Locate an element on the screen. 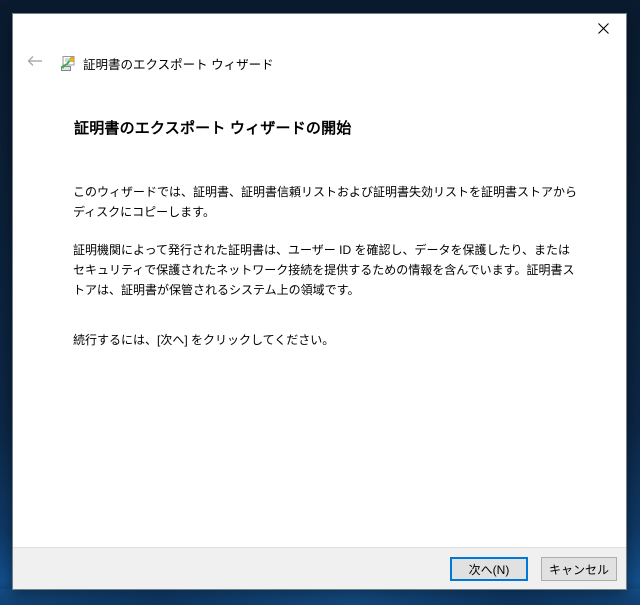 Image resolution: width=640 pixels, height=605 pixels. back-button is located at coordinates (35, 63).